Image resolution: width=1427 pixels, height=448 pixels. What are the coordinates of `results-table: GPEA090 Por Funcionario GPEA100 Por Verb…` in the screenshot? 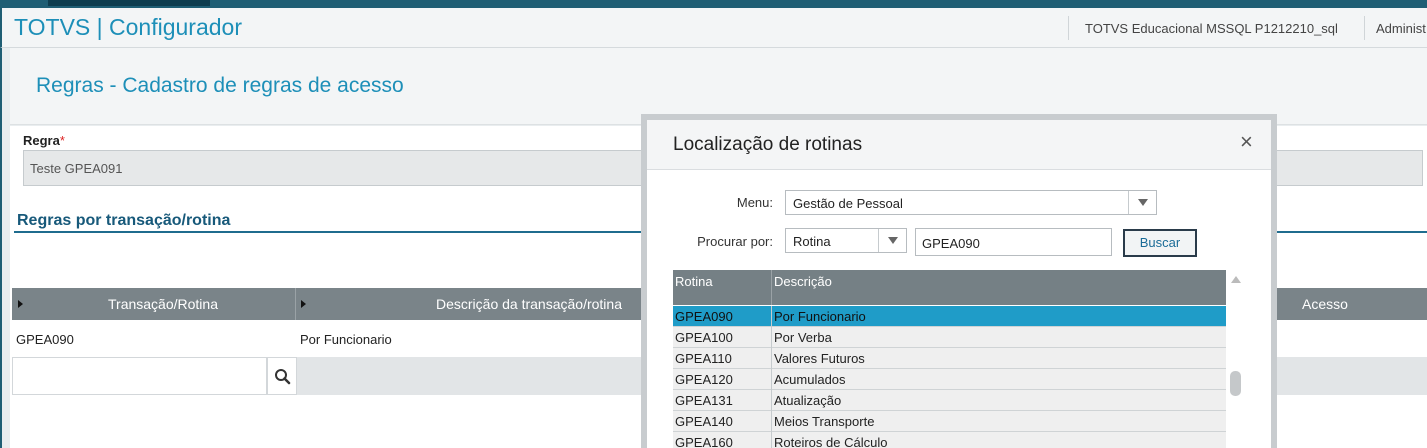 It's located at (949, 377).